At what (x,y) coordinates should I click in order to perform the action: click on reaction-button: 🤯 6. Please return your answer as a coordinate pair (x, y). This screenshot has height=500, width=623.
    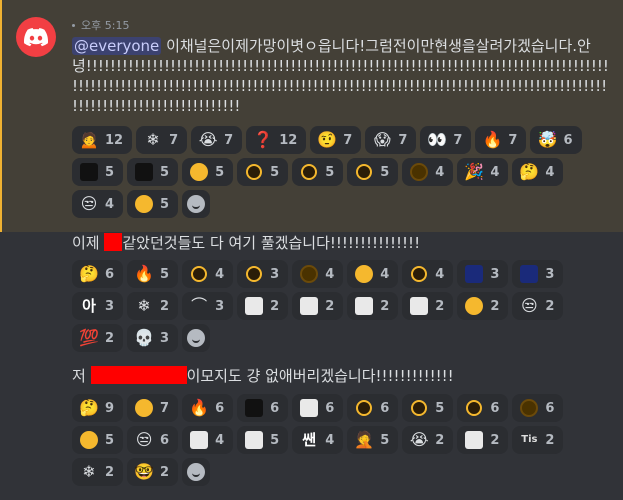
    Looking at the image, I should click on (556, 140).